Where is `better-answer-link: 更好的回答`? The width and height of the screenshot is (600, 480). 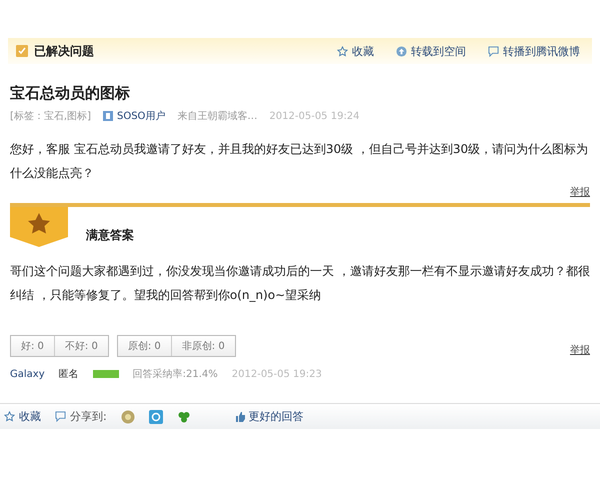
better-answer-link: 更好的回答 is located at coordinates (269, 416).